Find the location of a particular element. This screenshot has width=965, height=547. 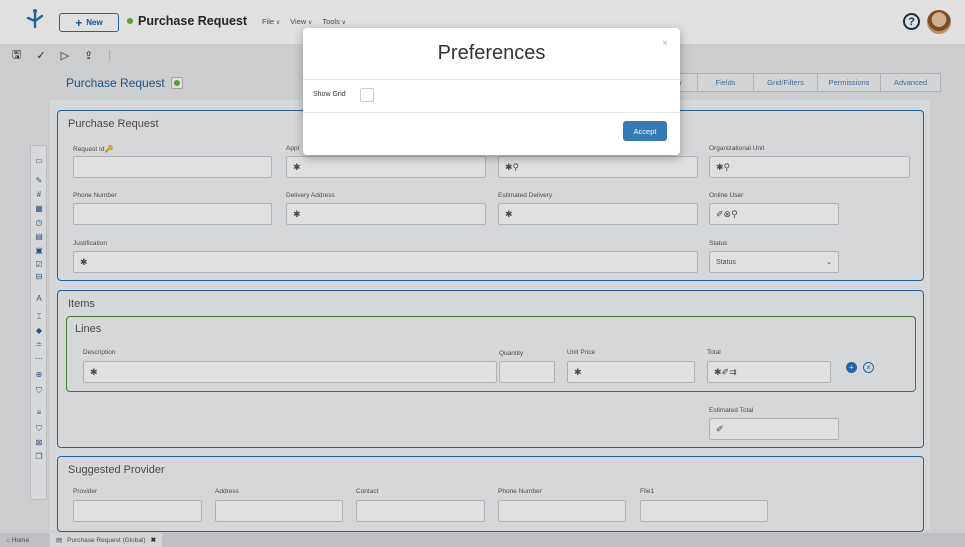

dialog-title: Preferences is located at coordinates (491, 53).